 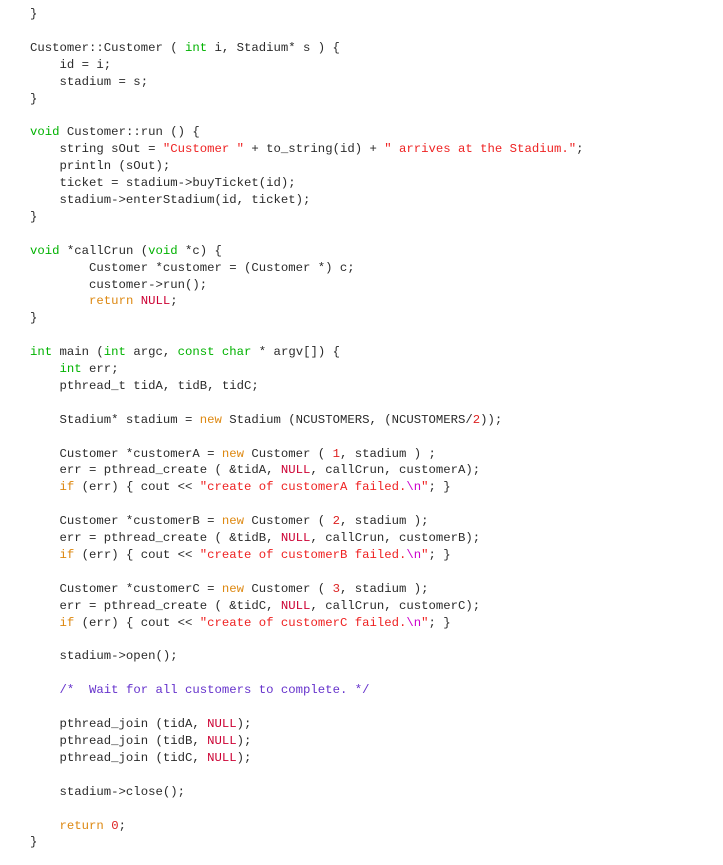 What do you see at coordinates (376, 132) in the screenshot?
I see `code-line: void Customer::run () {` at bounding box center [376, 132].